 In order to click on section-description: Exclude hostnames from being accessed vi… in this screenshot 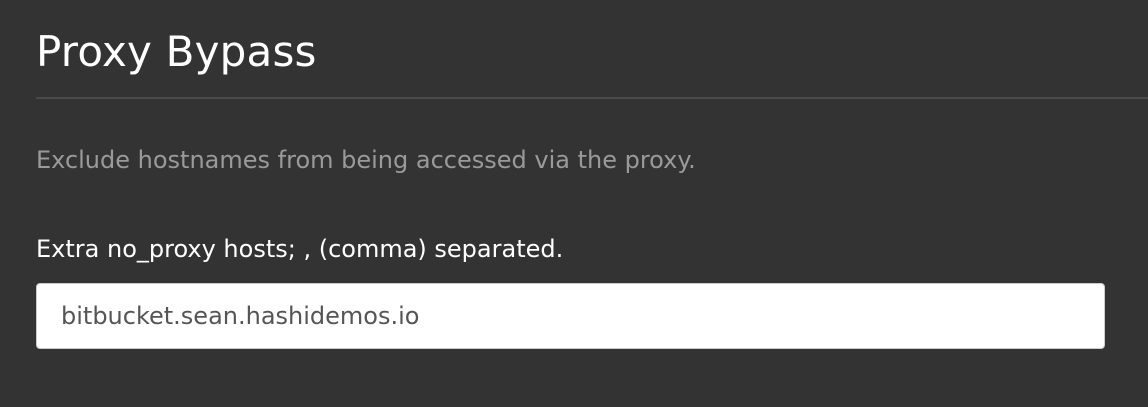, I will do `click(366, 160)`.